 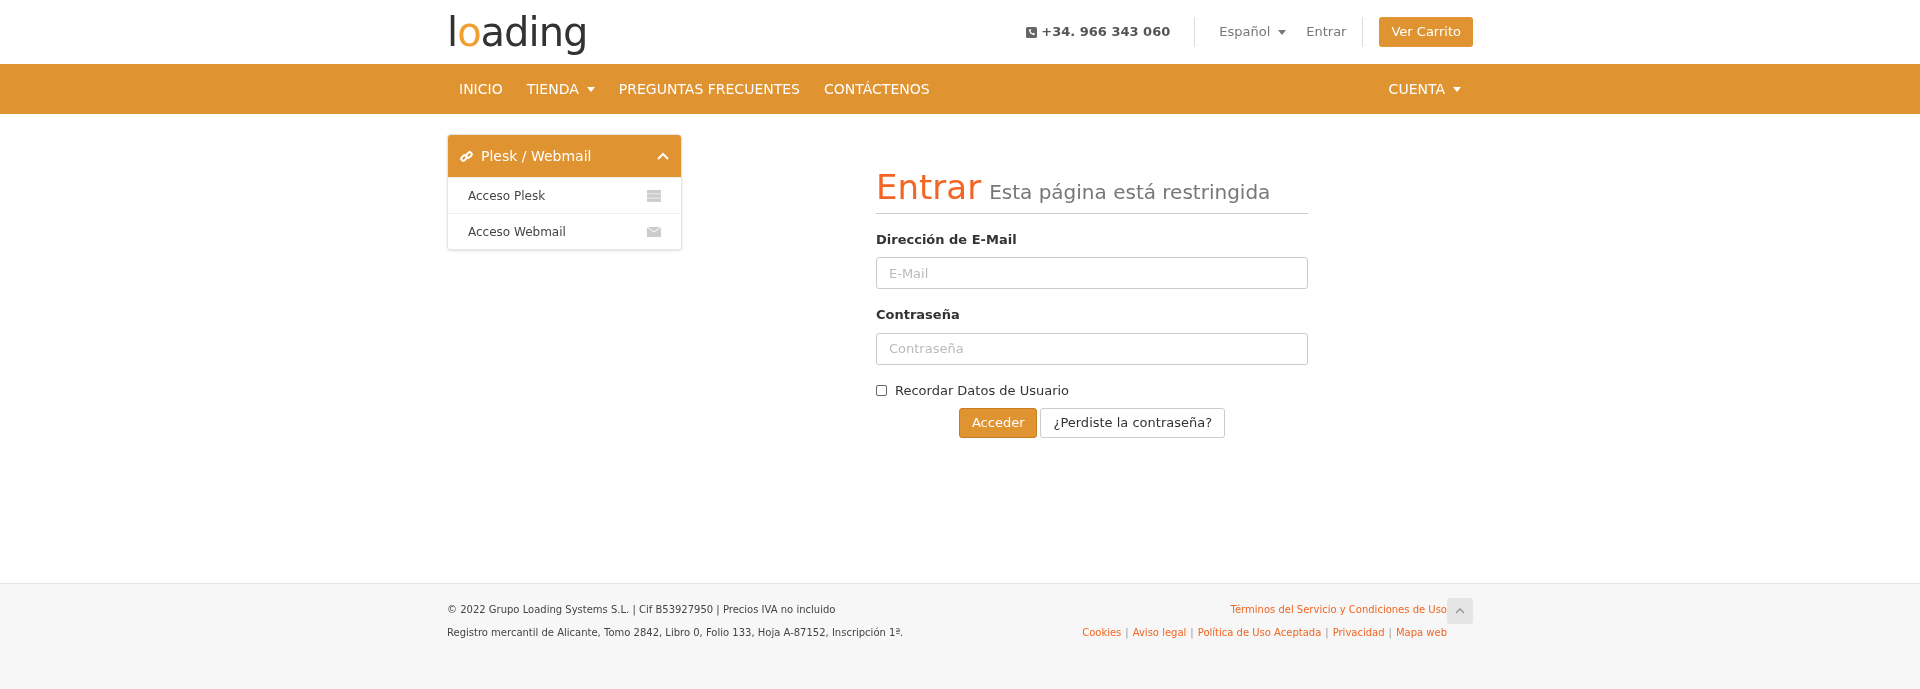 What do you see at coordinates (1092, 348) in the screenshot?
I see `password-input: Contraseña` at bounding box center [1092, 348].